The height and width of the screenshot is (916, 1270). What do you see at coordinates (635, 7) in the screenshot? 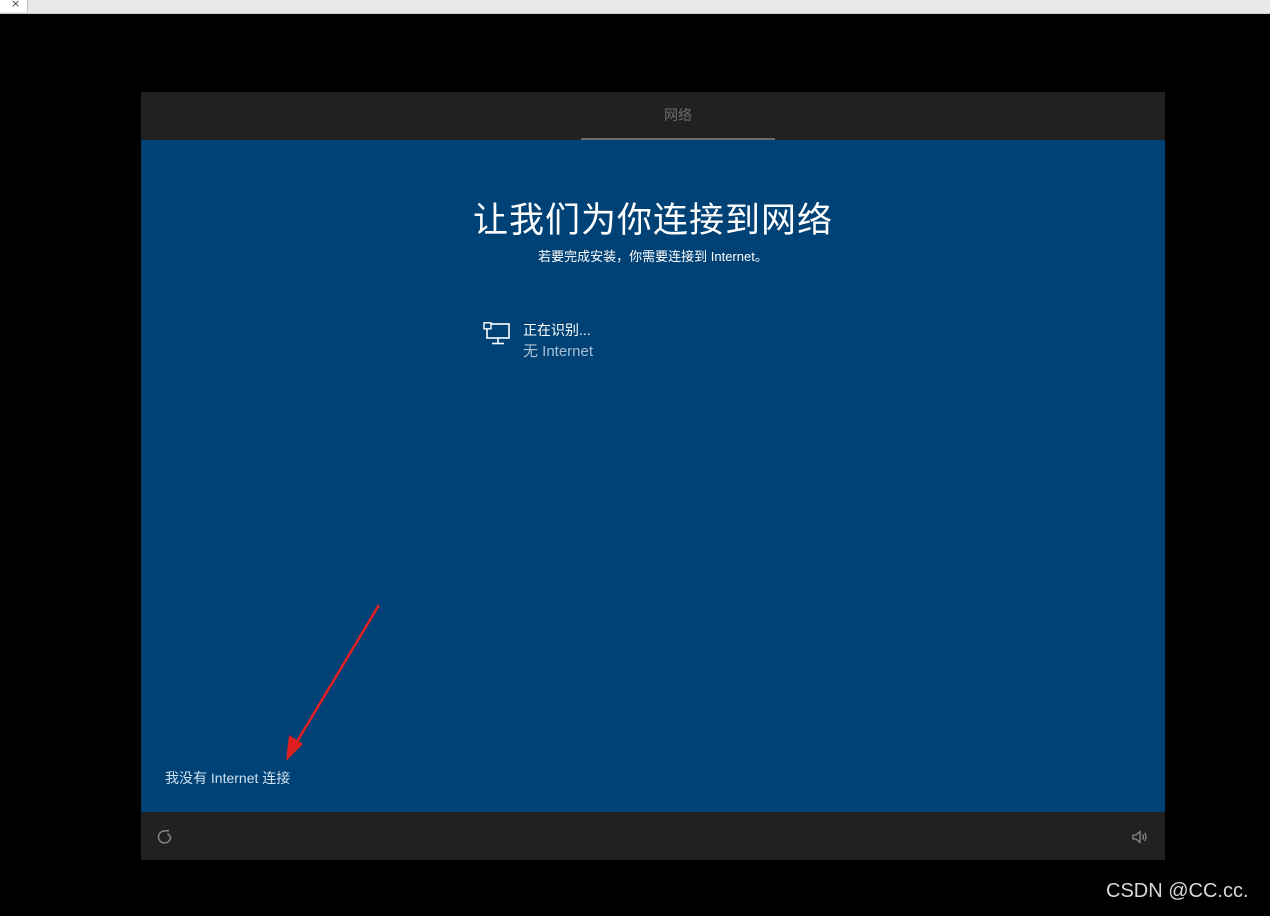
I see `browser-tab-strip: ×` at bounding box center [635, 7].